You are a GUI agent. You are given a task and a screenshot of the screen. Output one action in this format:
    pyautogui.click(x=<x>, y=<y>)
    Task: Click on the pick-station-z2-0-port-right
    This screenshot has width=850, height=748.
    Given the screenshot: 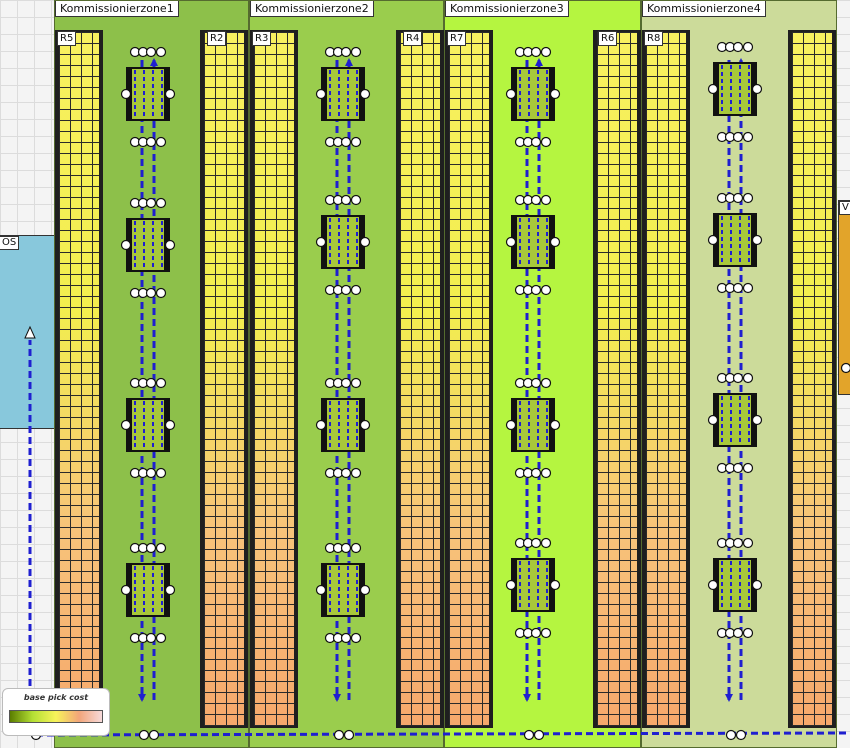 What is the action you would take?
    pyautogui.click(x=555, y=94)
    